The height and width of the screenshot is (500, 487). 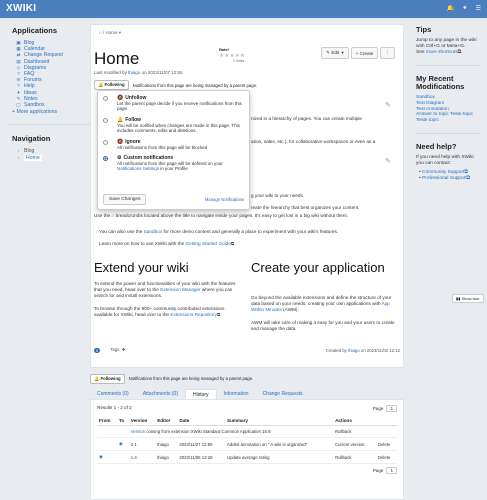 I want to click on last-modified-user: thiago, so click(x=134, y=72).